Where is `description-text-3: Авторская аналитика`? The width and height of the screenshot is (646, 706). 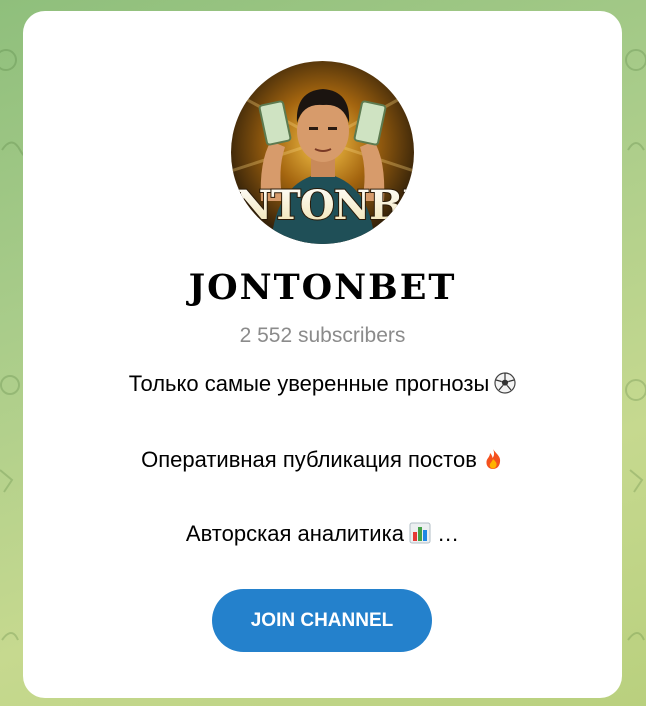 description-text-3: Авторская аналитика is located at coordinates (294, 533).